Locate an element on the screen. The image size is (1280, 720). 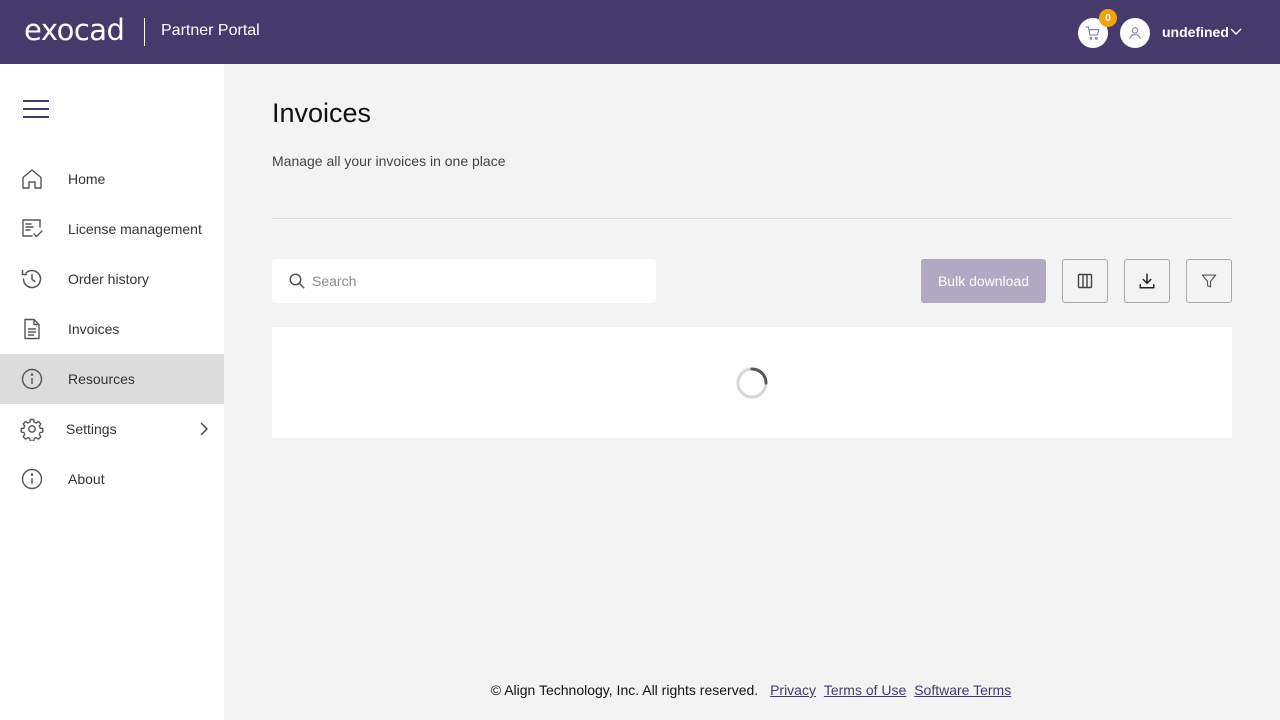
download-icon is located at coordinates (1147, 281).